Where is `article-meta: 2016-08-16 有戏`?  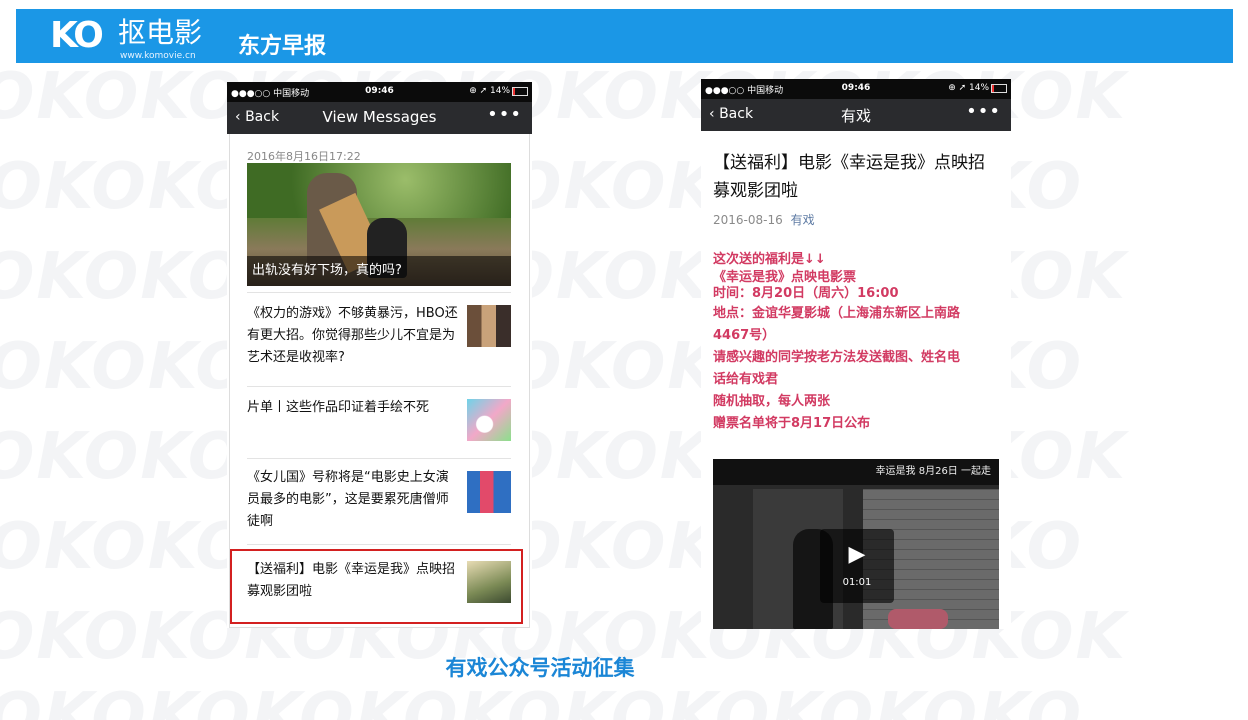 article-meta: 2016-08-16 有戏 is located at coordinates (764, 219).